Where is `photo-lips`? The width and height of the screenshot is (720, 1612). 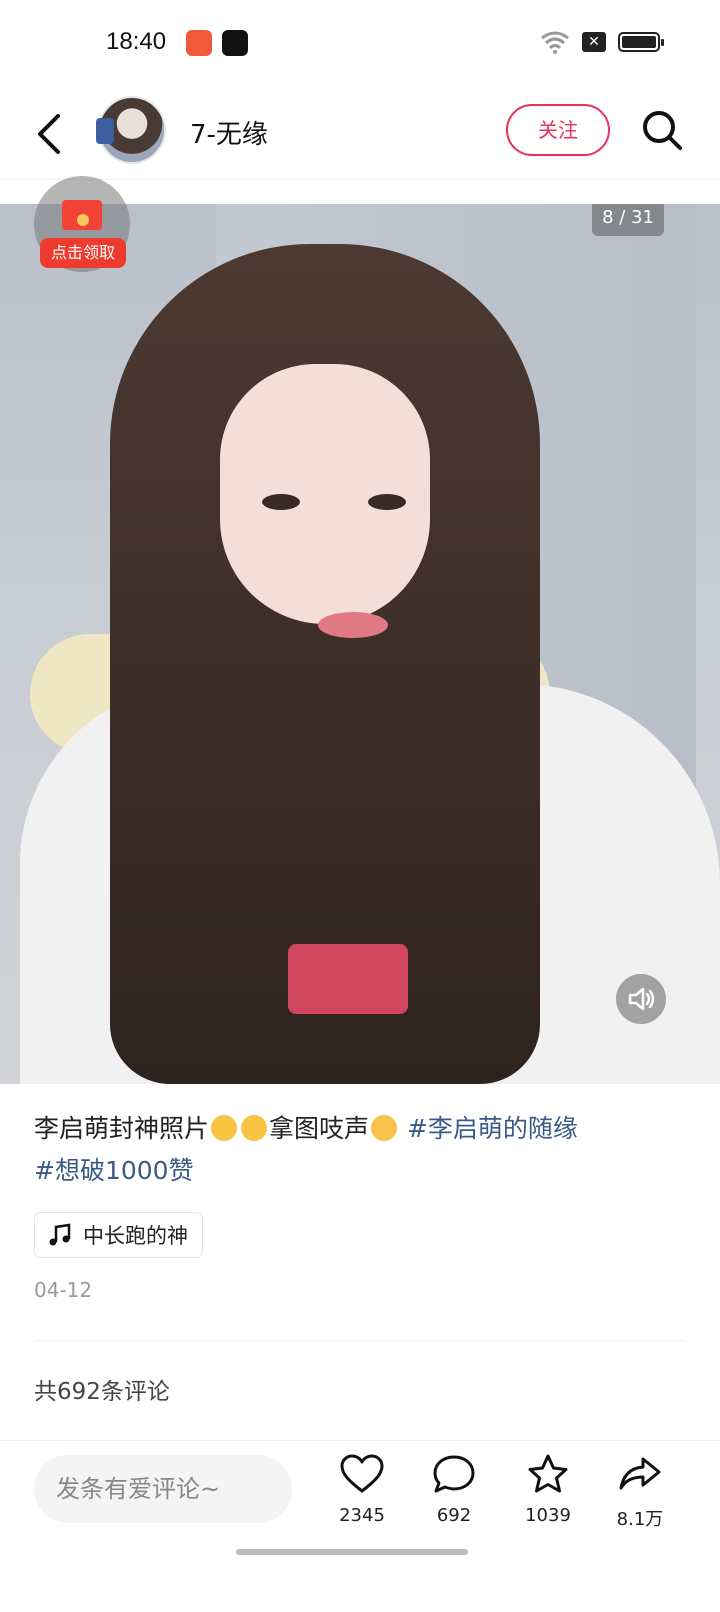
photo-lips is located at coordinates (353, 625).